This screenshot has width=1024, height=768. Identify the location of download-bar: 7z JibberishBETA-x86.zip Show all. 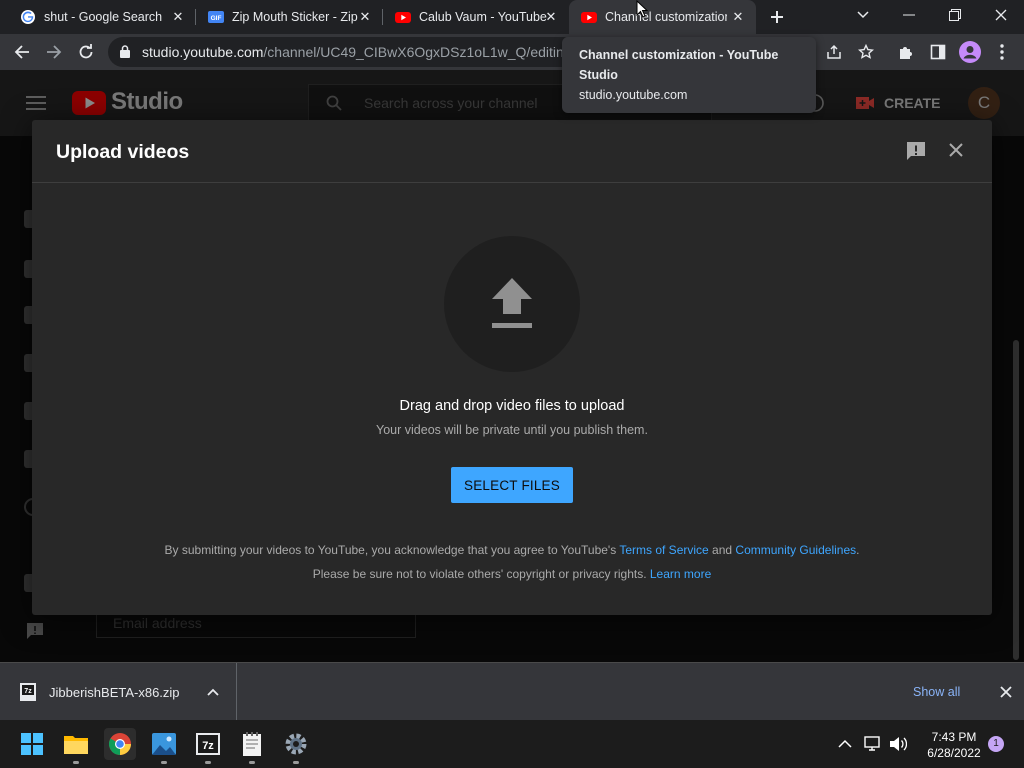
(512, 691).